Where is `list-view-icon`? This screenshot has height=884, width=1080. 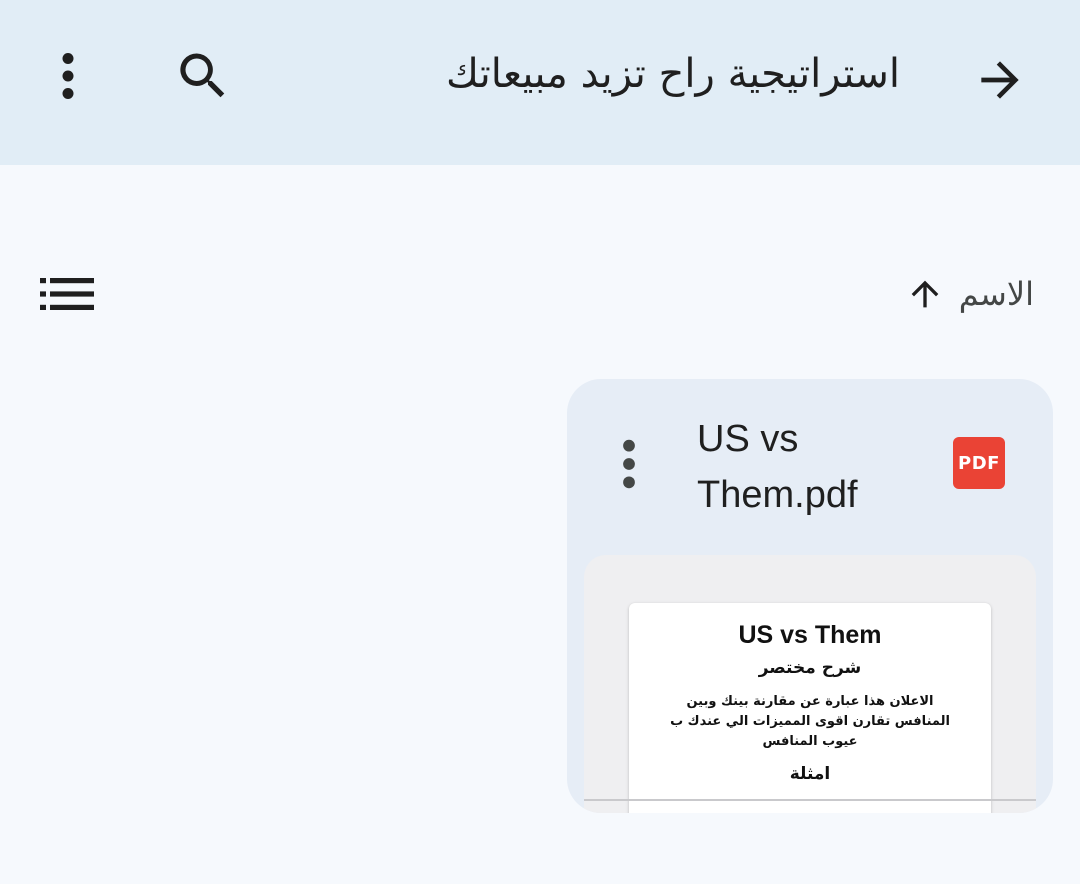
list-view-icon is located at coordinates (67, 294).